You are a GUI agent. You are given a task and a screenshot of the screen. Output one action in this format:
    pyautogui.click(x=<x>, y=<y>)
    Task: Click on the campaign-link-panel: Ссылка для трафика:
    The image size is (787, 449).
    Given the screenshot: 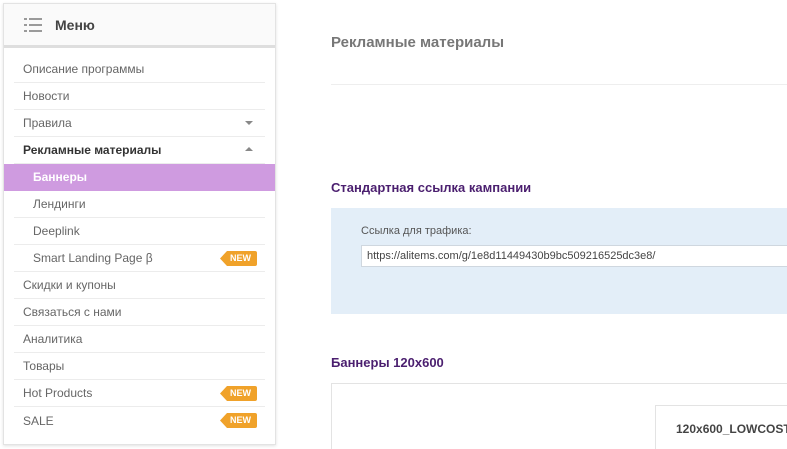 What is the action you would take?
    pyautogui.click(x=559, y=261)
    